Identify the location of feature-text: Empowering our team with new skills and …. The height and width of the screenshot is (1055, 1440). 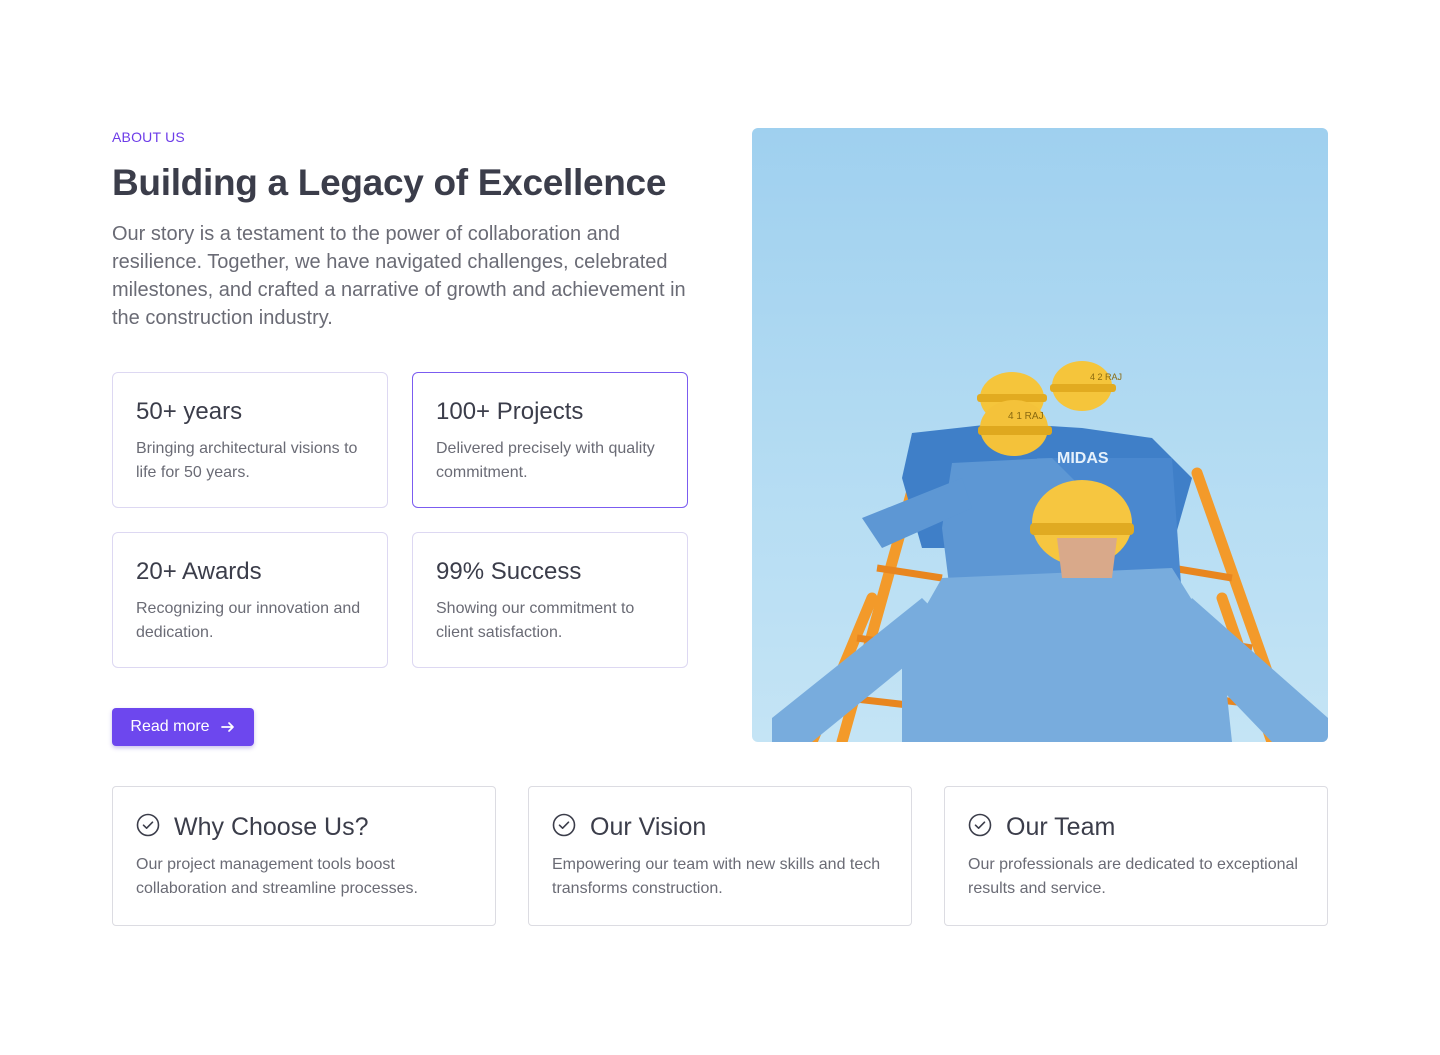
(716, 876).